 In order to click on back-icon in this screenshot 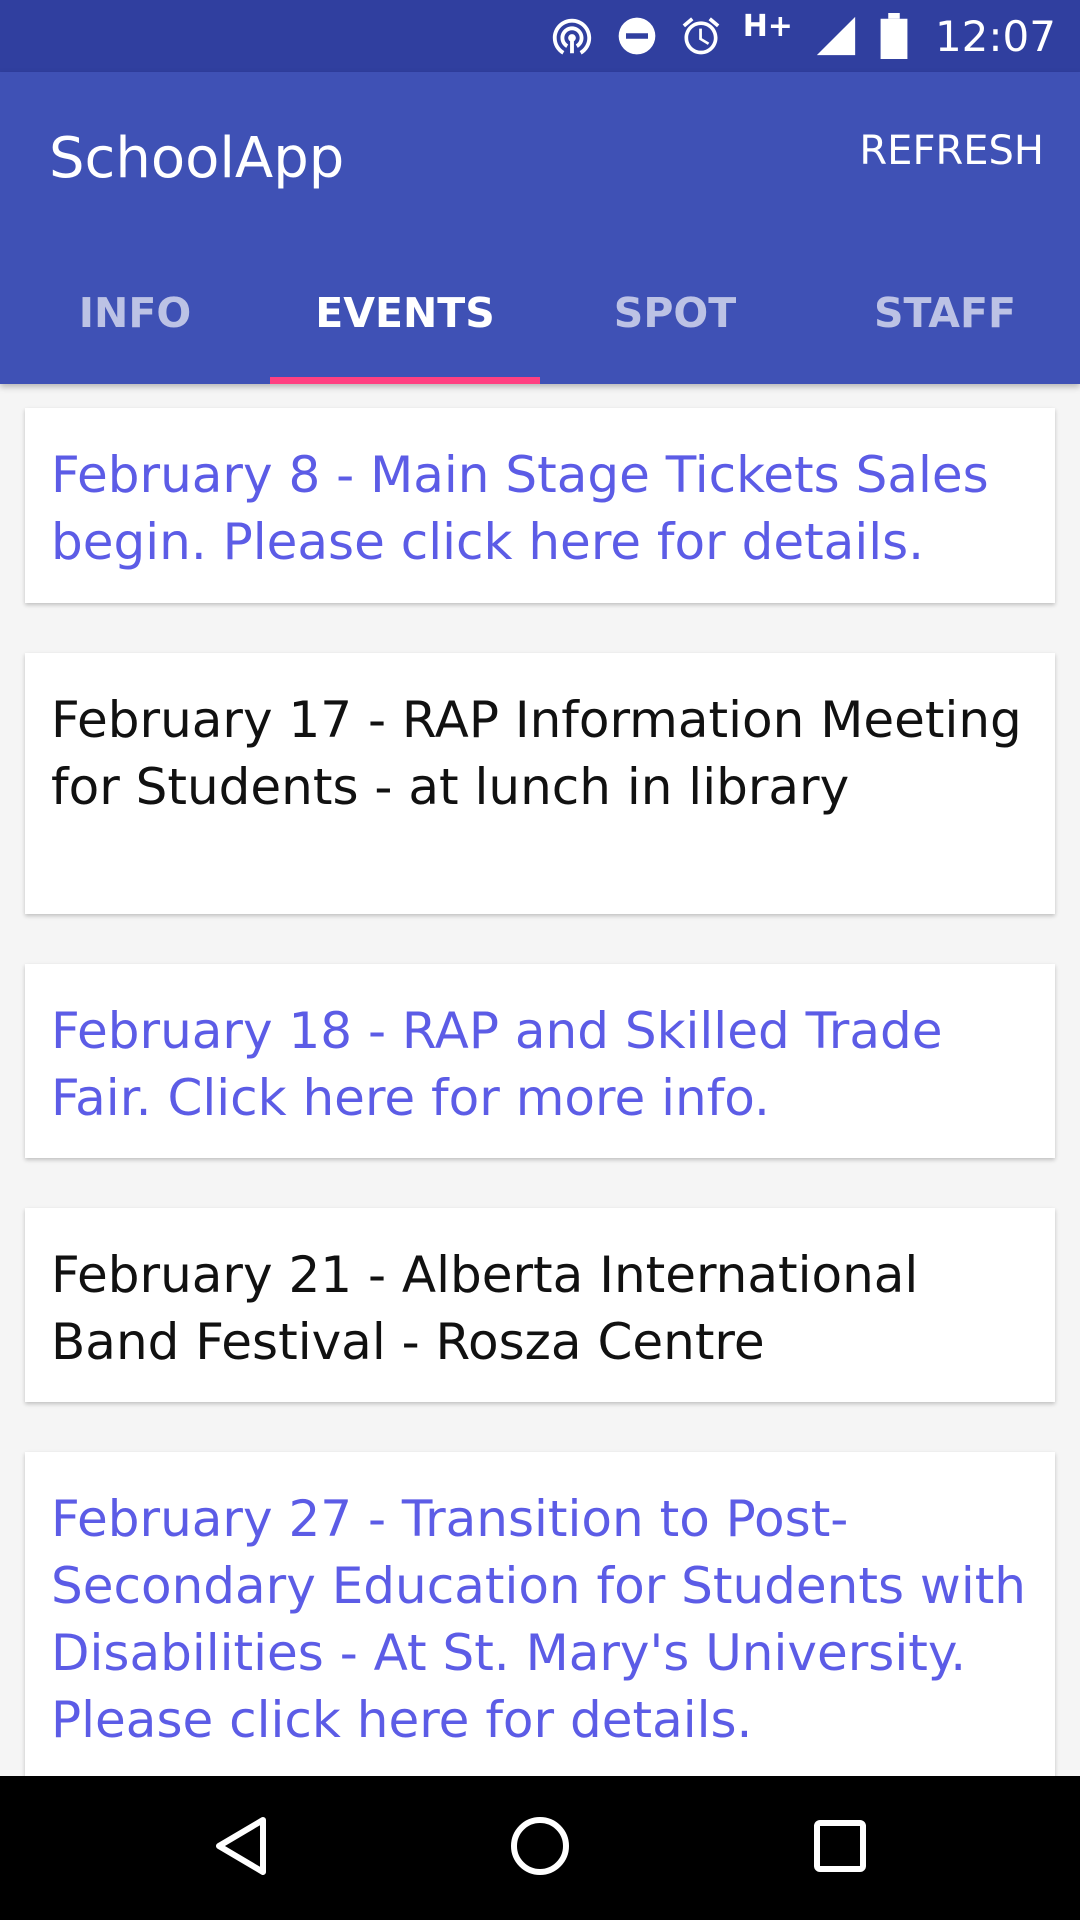, I will do `click(241, 1848)`.